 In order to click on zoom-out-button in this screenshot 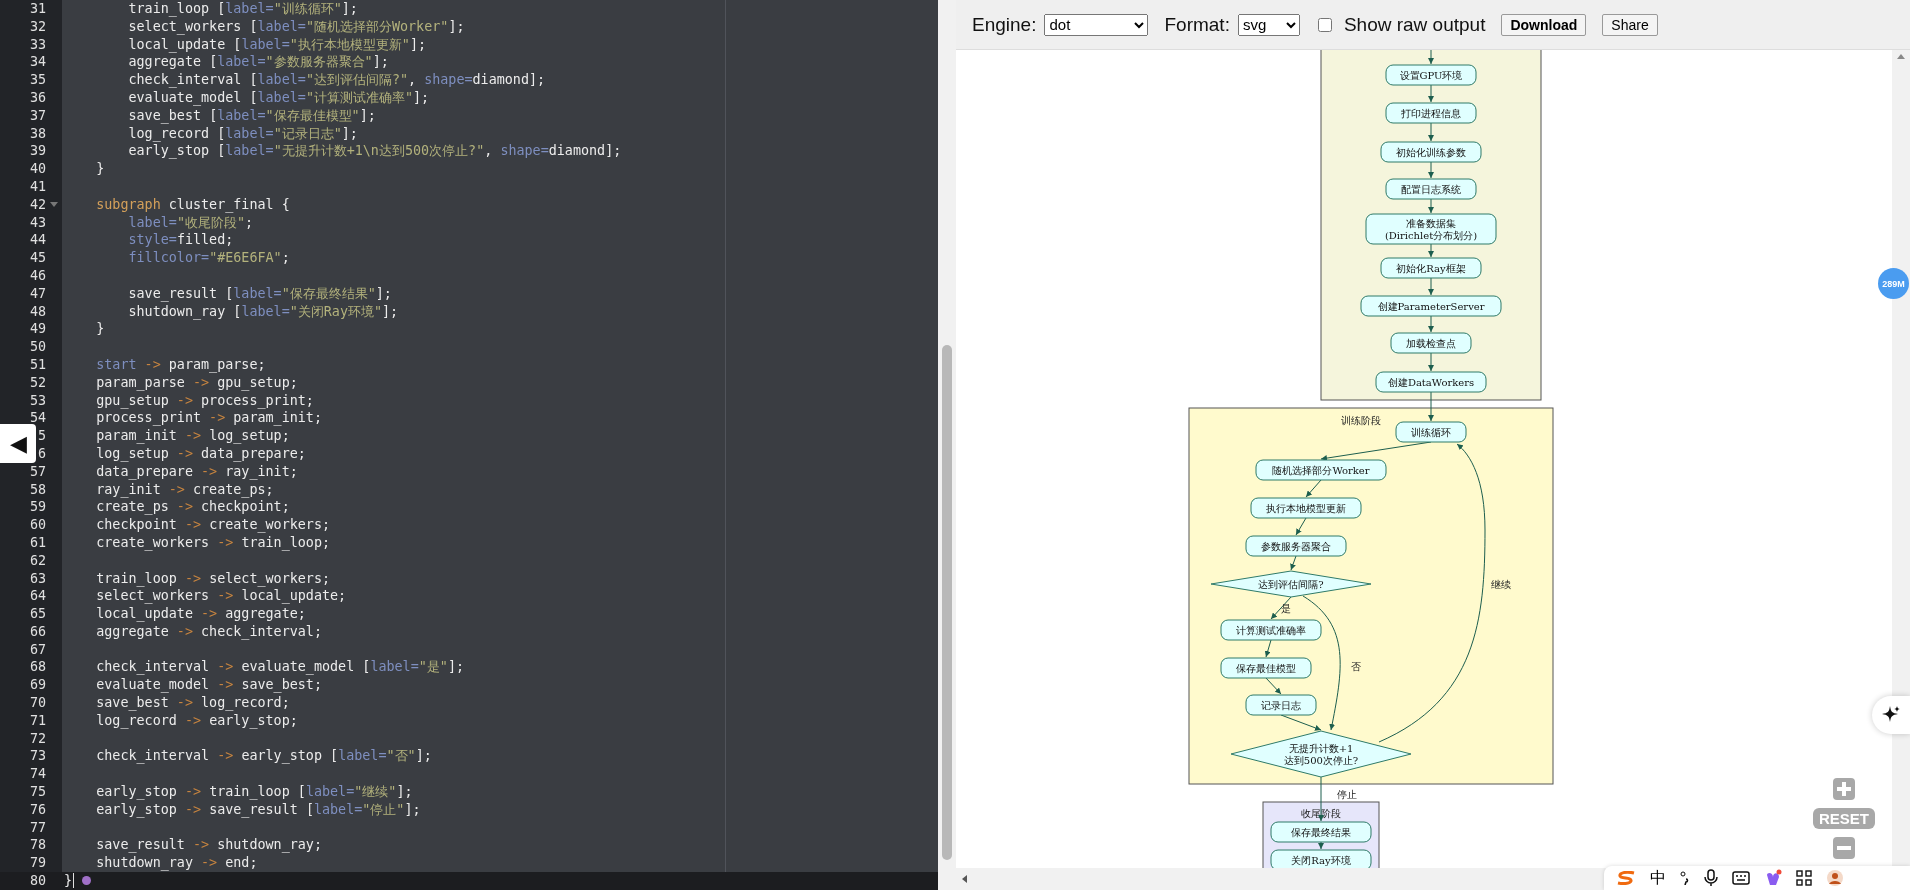, I will do `click(1844, 848)`.